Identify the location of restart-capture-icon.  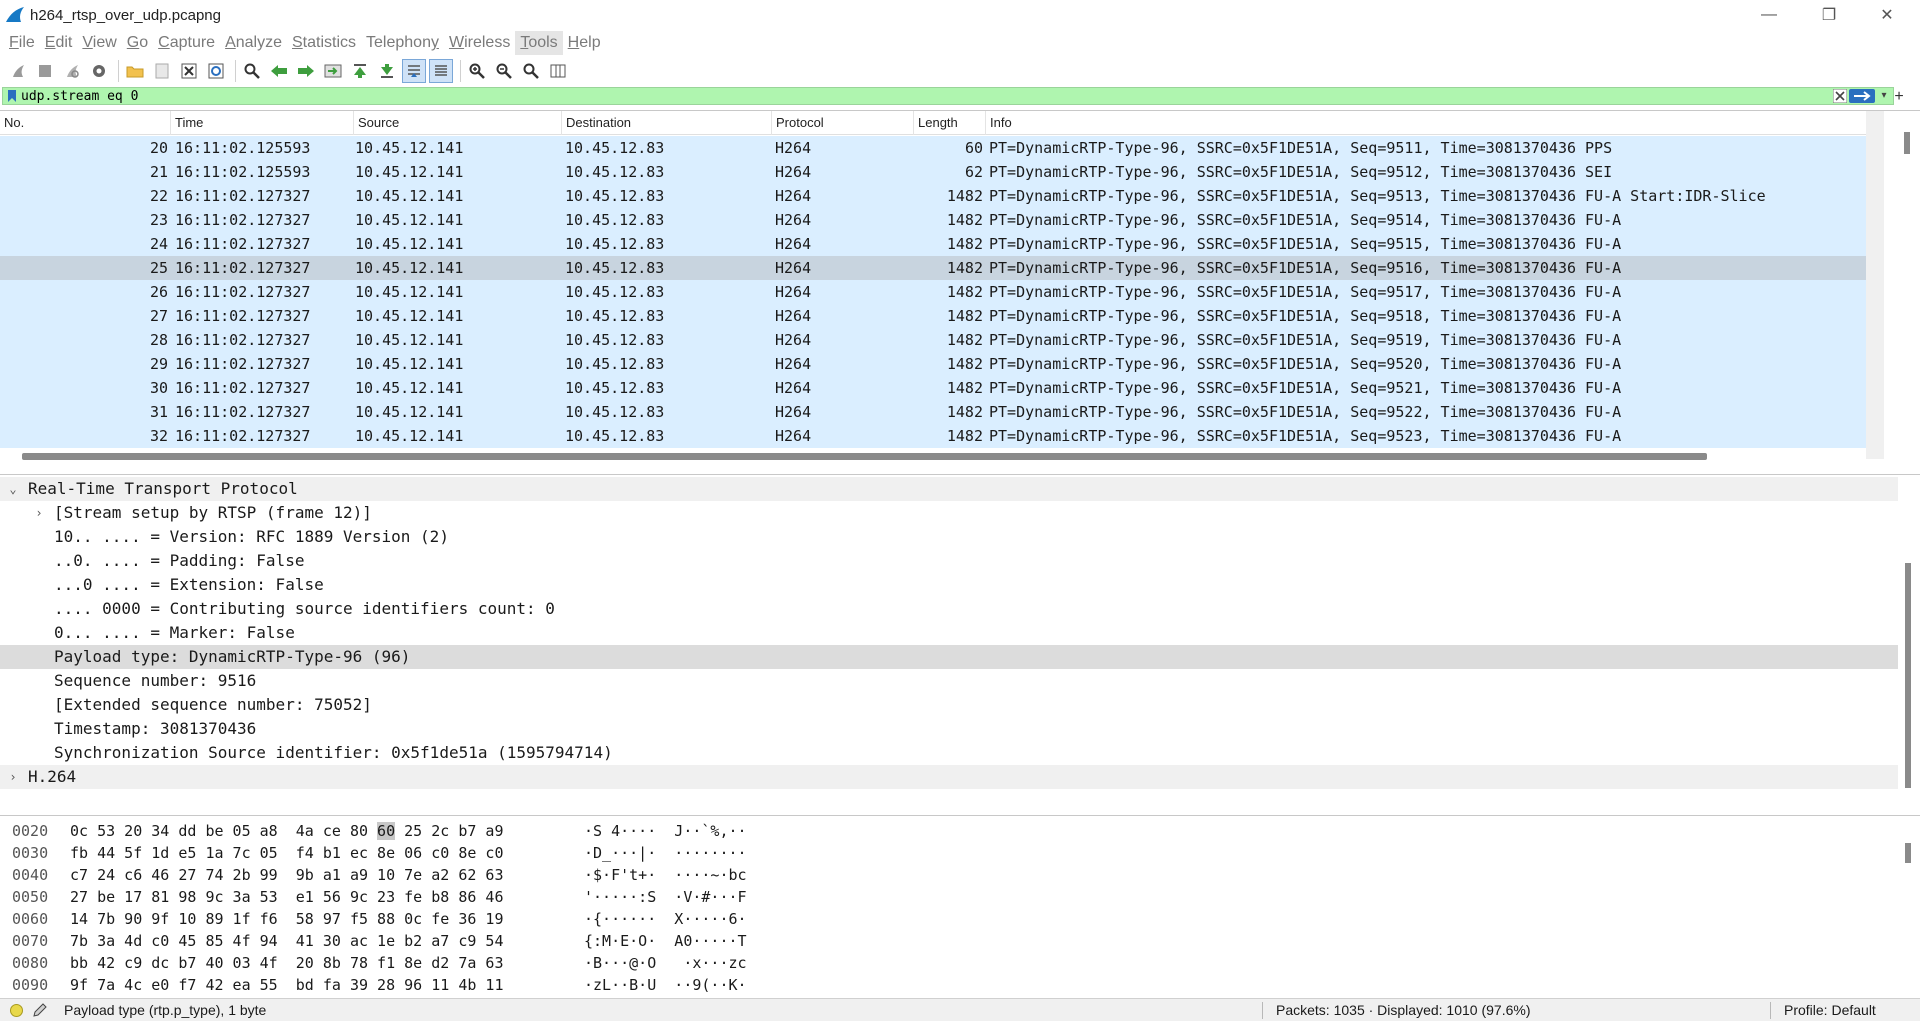
(72, 71).